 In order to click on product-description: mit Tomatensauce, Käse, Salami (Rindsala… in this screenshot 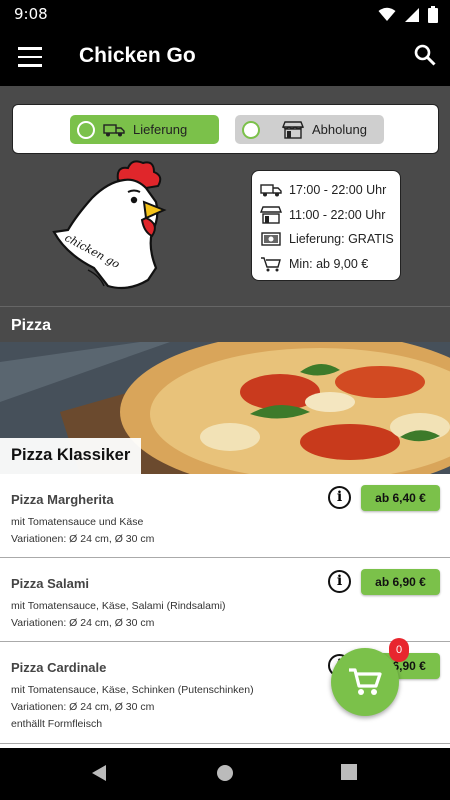, I will do `click(118, 606)`.